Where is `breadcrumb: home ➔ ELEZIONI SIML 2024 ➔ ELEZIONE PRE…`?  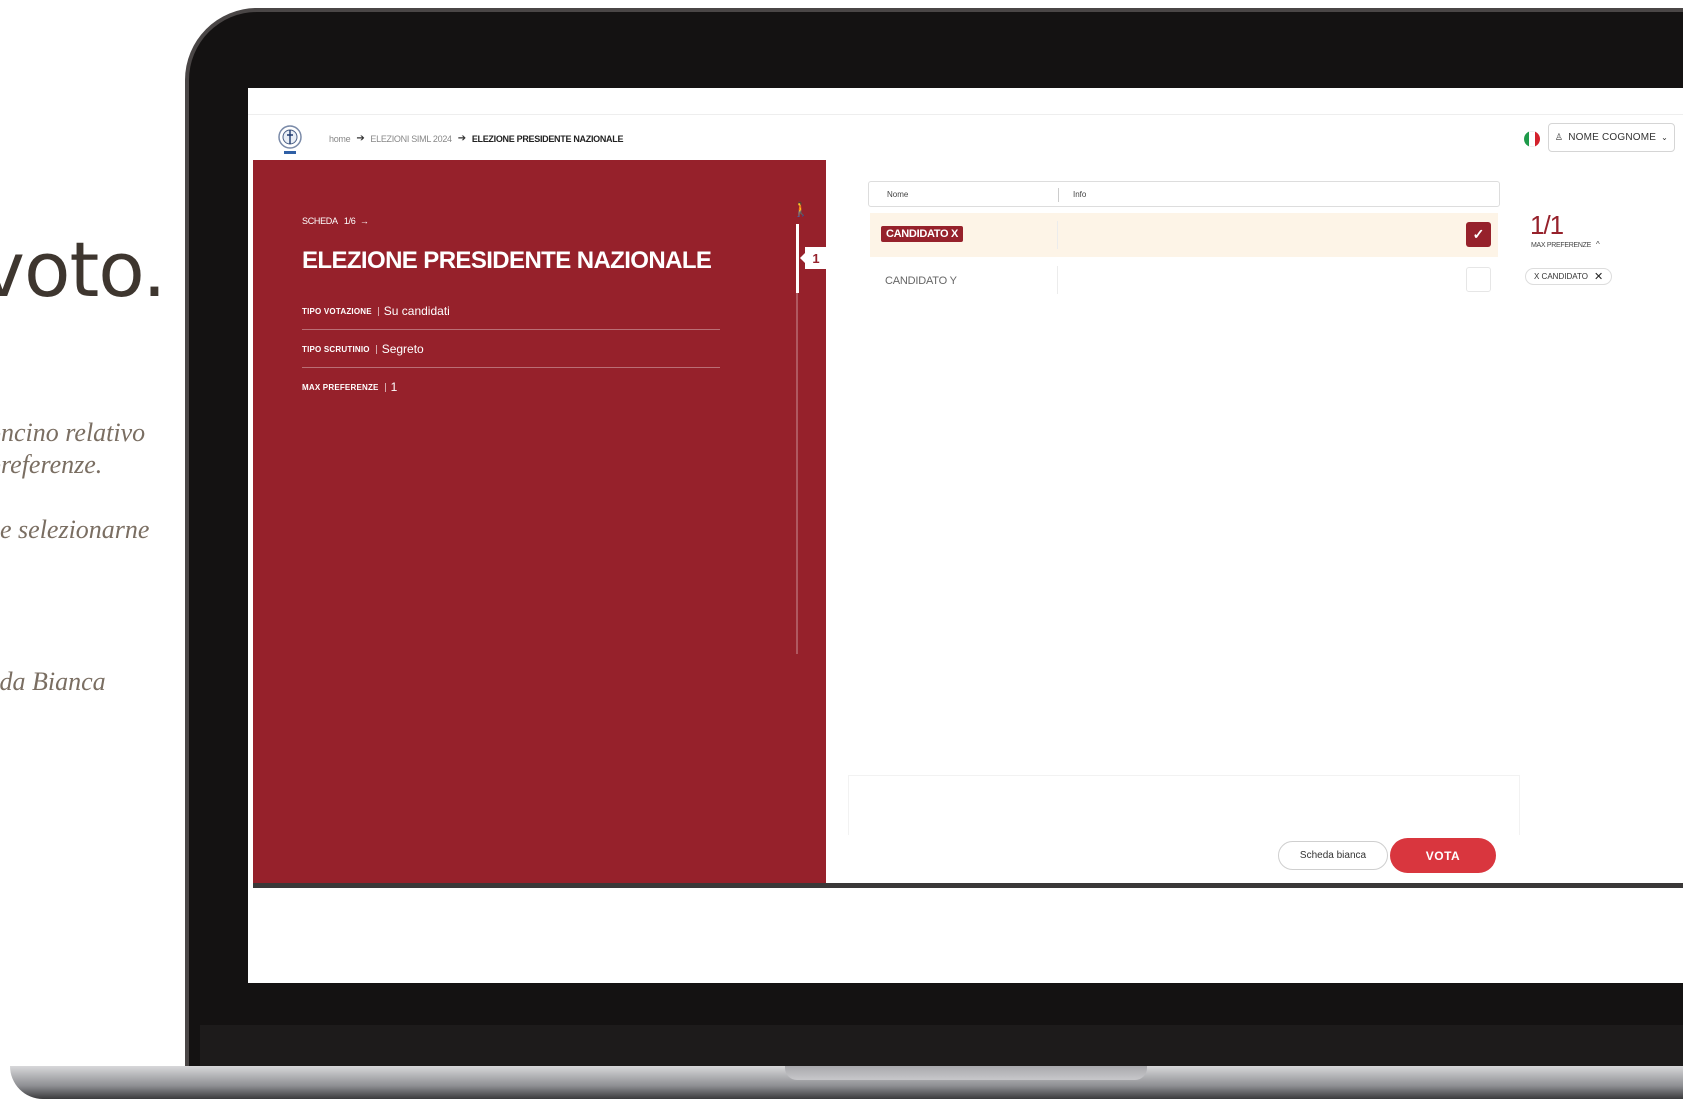 breadcrumb: home ➔ ELEZIONI SIML 2024 ➔ ELEZIONE PRE… is located at coordinates (476, 138).